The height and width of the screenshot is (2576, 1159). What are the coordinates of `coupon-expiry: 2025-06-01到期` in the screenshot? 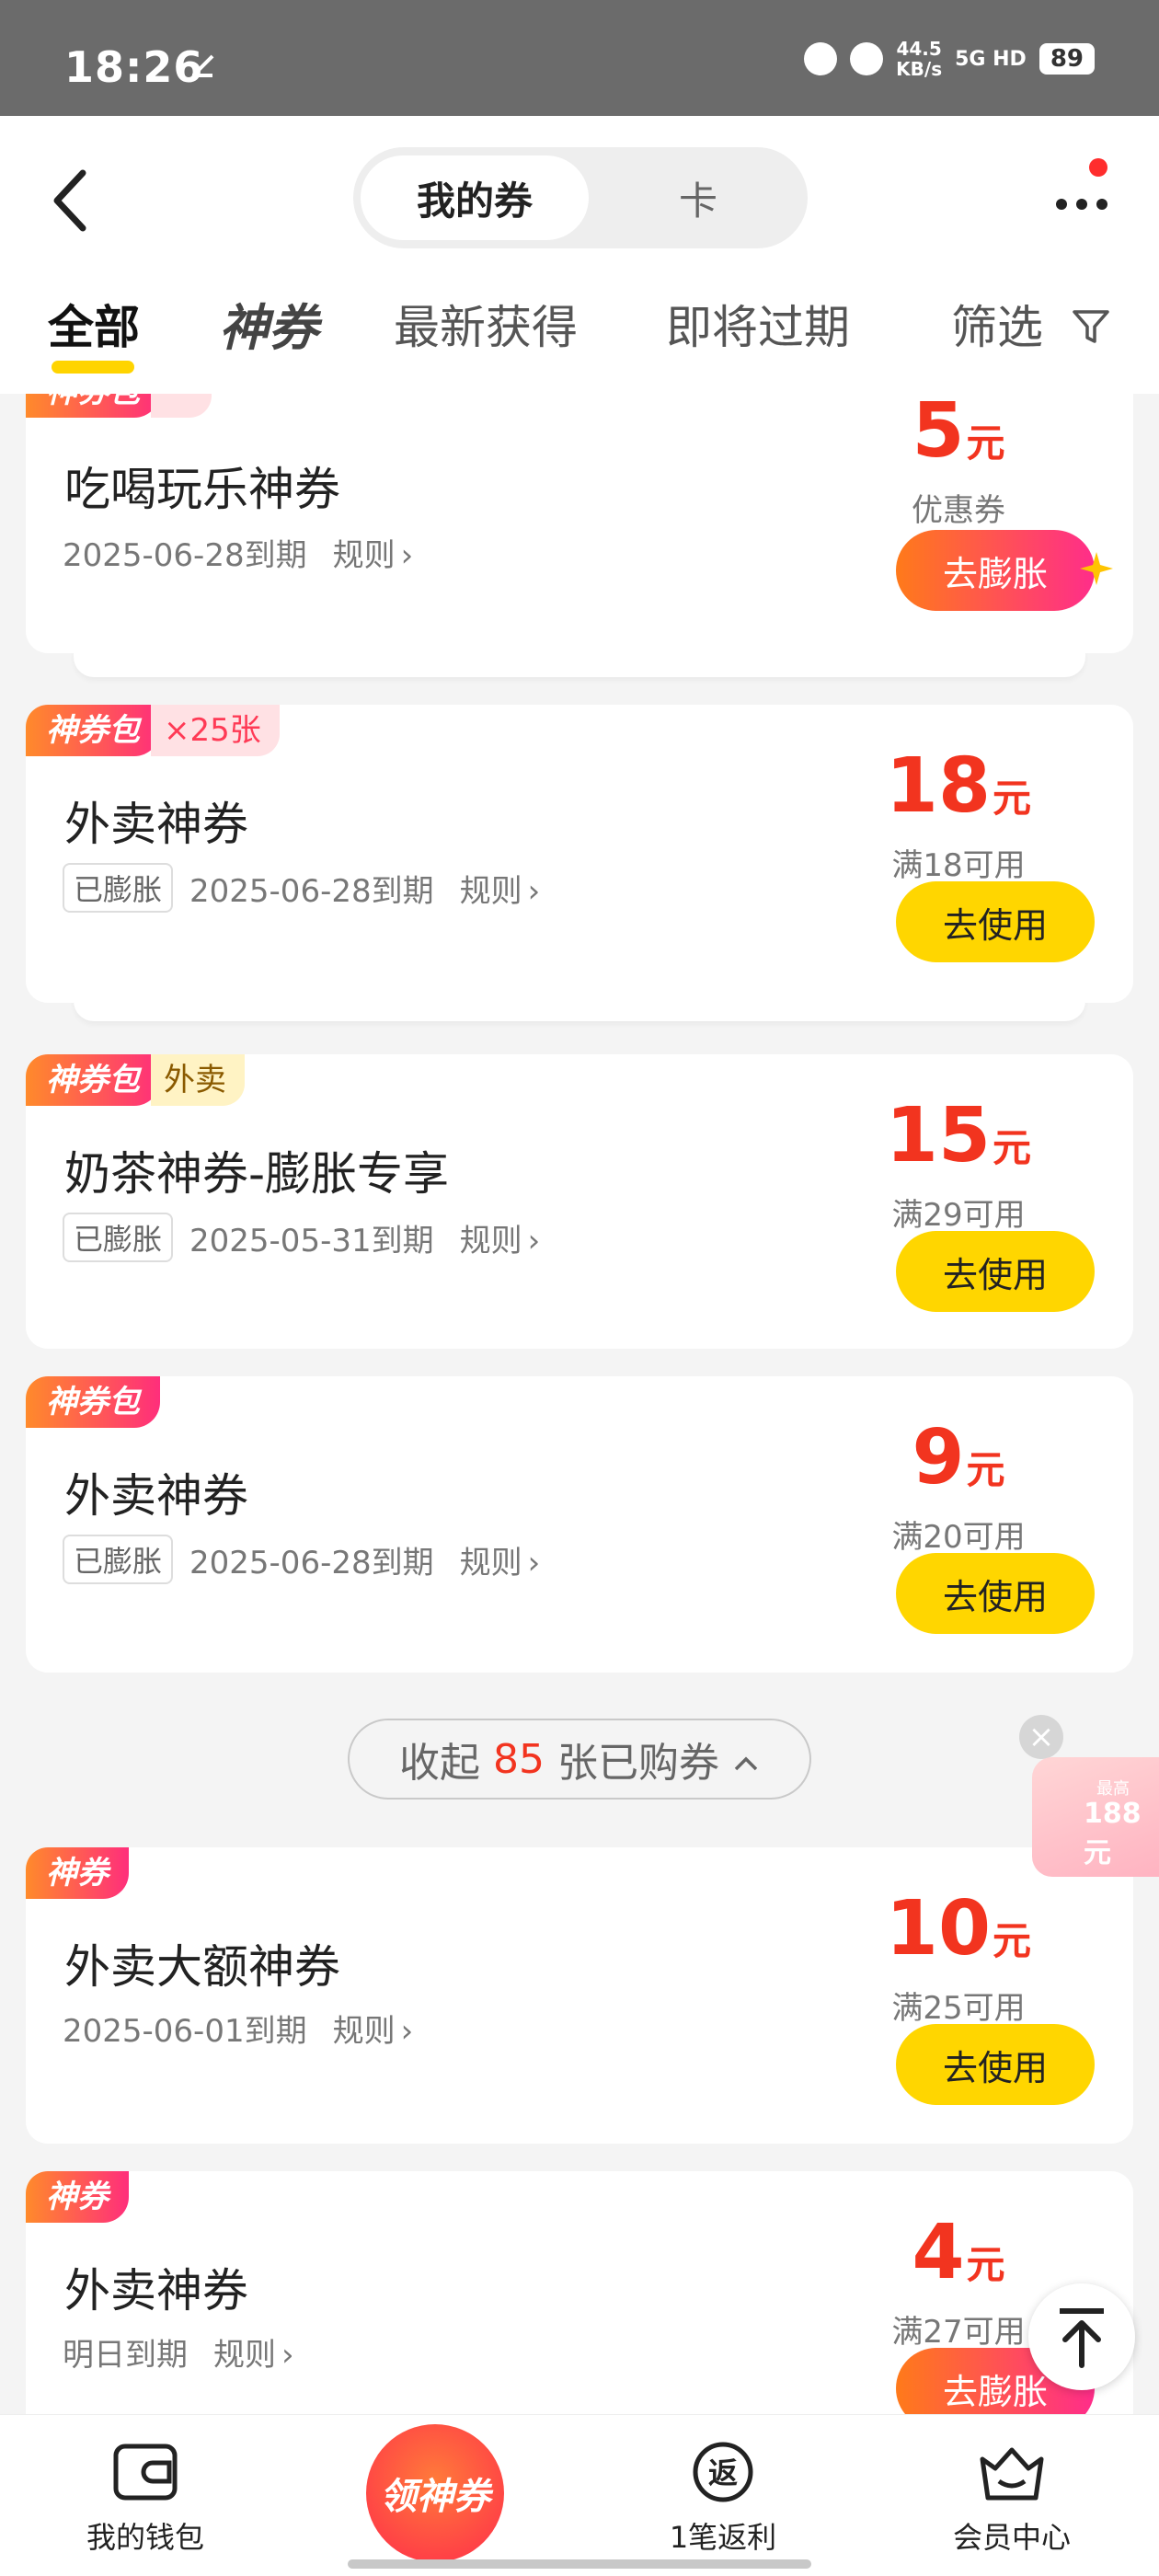 It's located at (185, 2031).